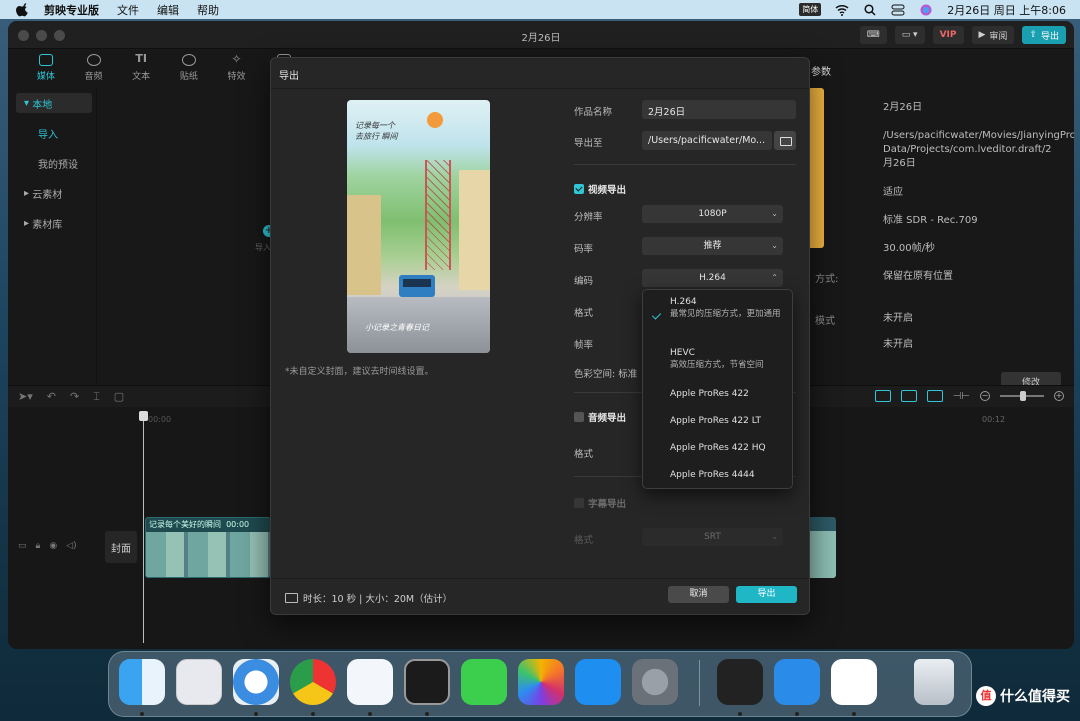 The height and width of the screenshot is (721, 1080). I want to click on photos-icon, so click(541, 682).